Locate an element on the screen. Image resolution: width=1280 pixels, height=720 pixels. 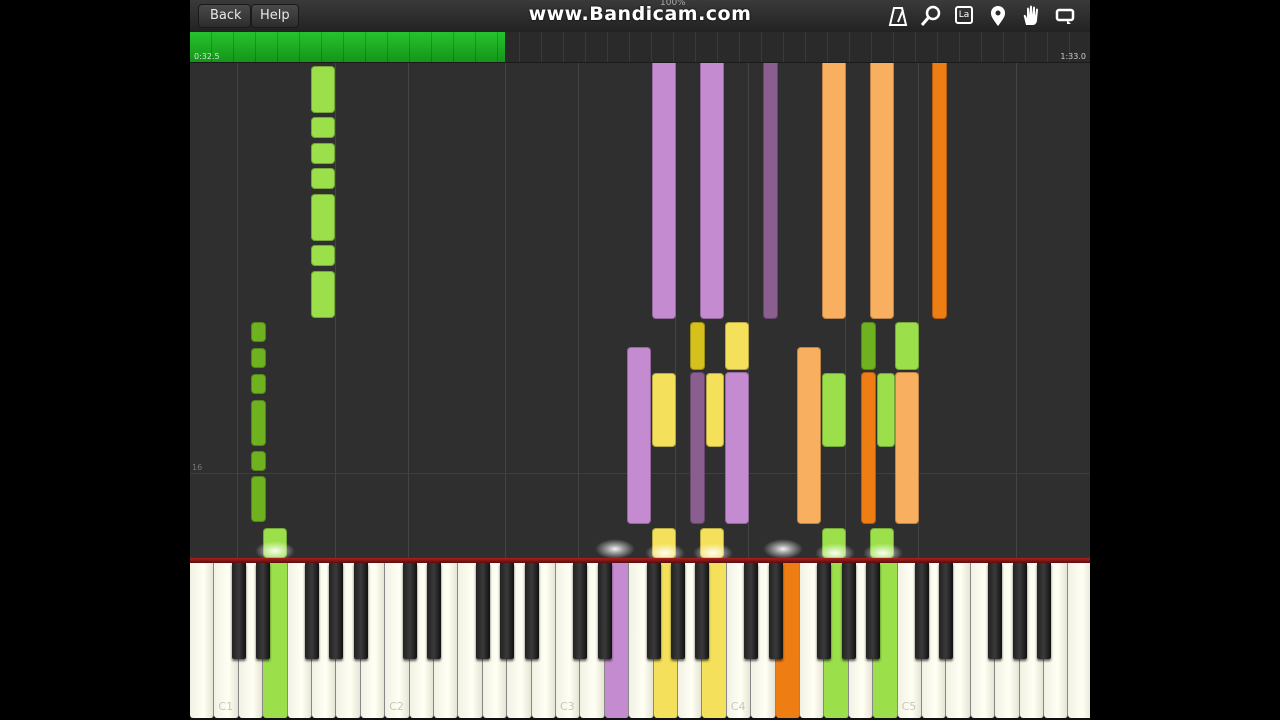
octave-label: C1 is located at coordinates (226, 706).